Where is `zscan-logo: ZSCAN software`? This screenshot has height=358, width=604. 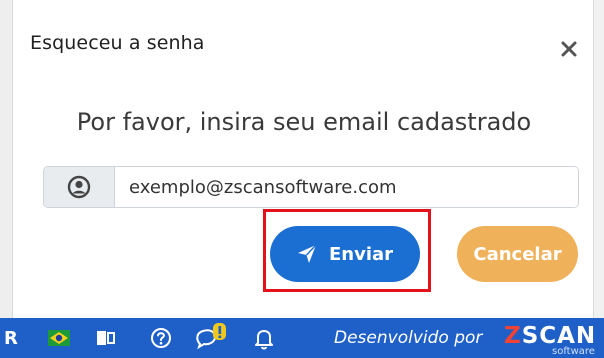
zscan-logo: ZSCAN software is located at coordinates (553, 339).